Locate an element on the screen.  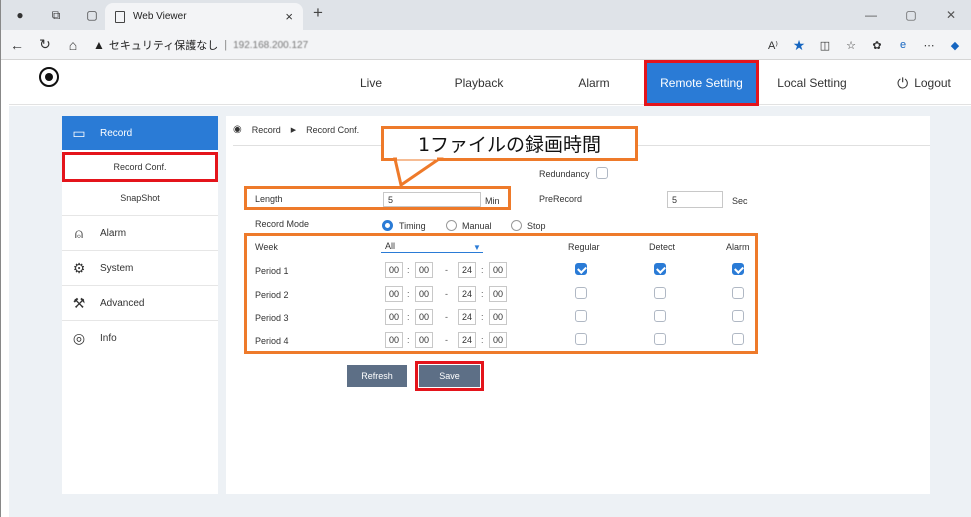
copilot-icon: ◆ is located at coordinates (955, 45).